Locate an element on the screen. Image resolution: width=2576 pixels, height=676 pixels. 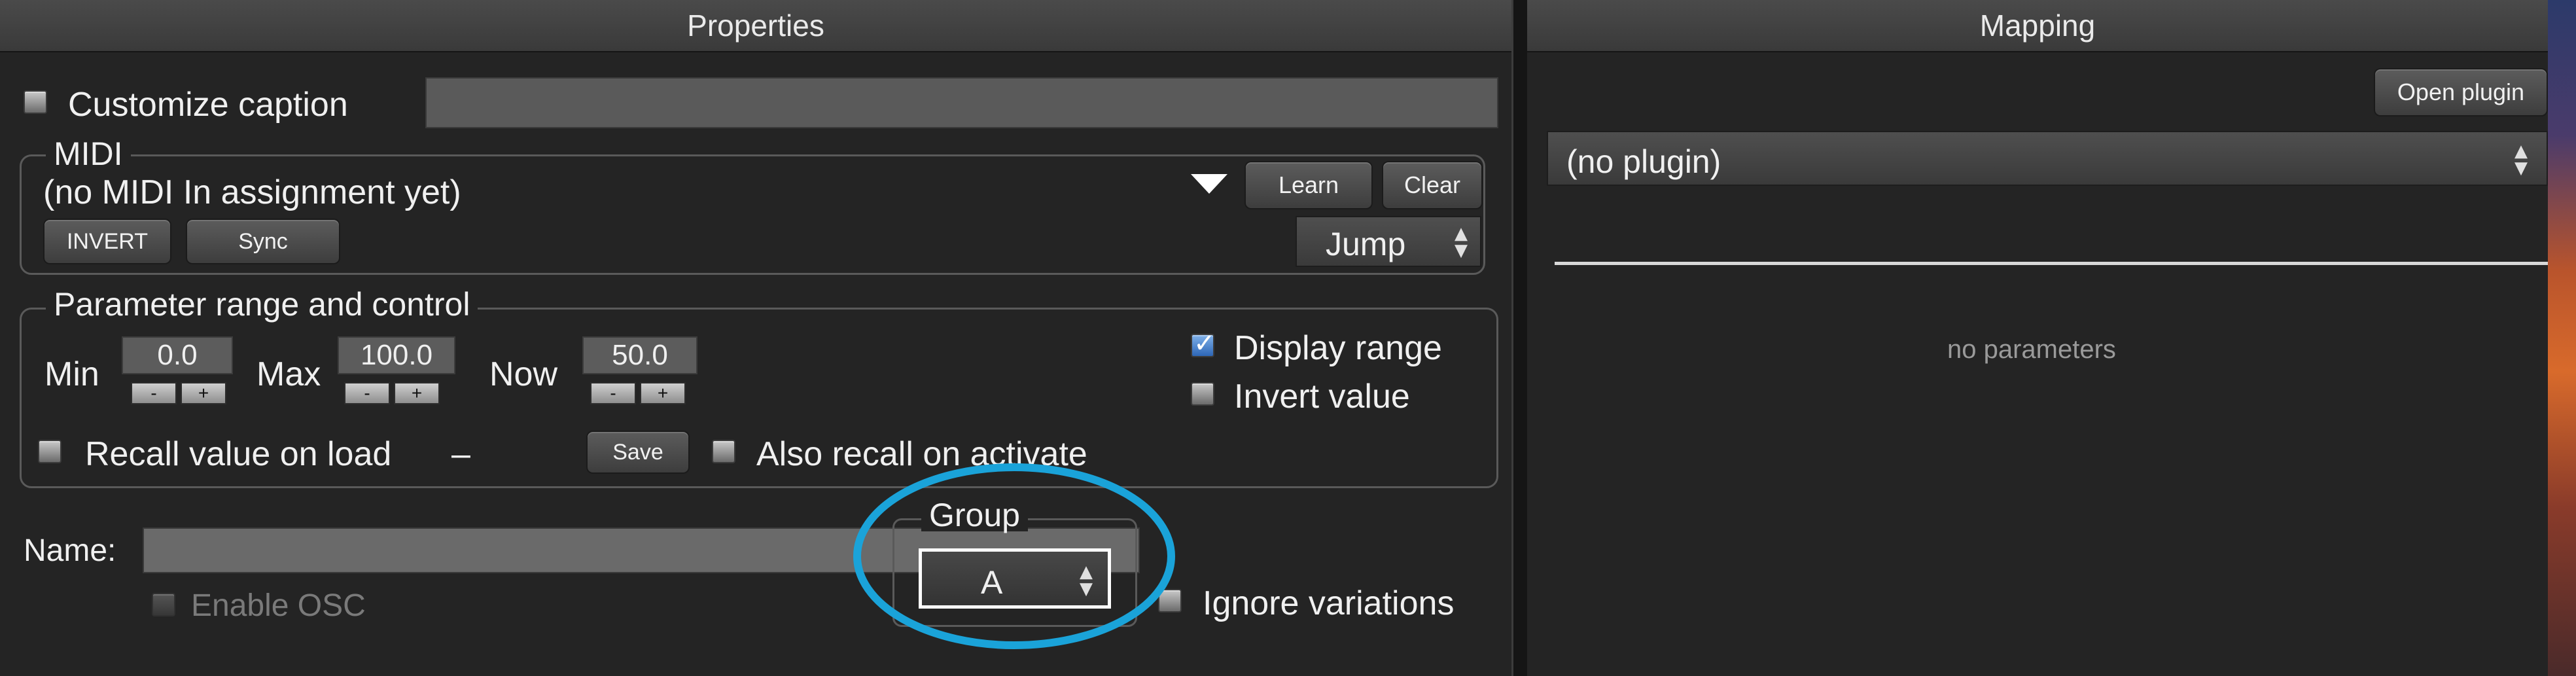
recall-on-load-label: Recall value on load is located at coordinates (238, 454).